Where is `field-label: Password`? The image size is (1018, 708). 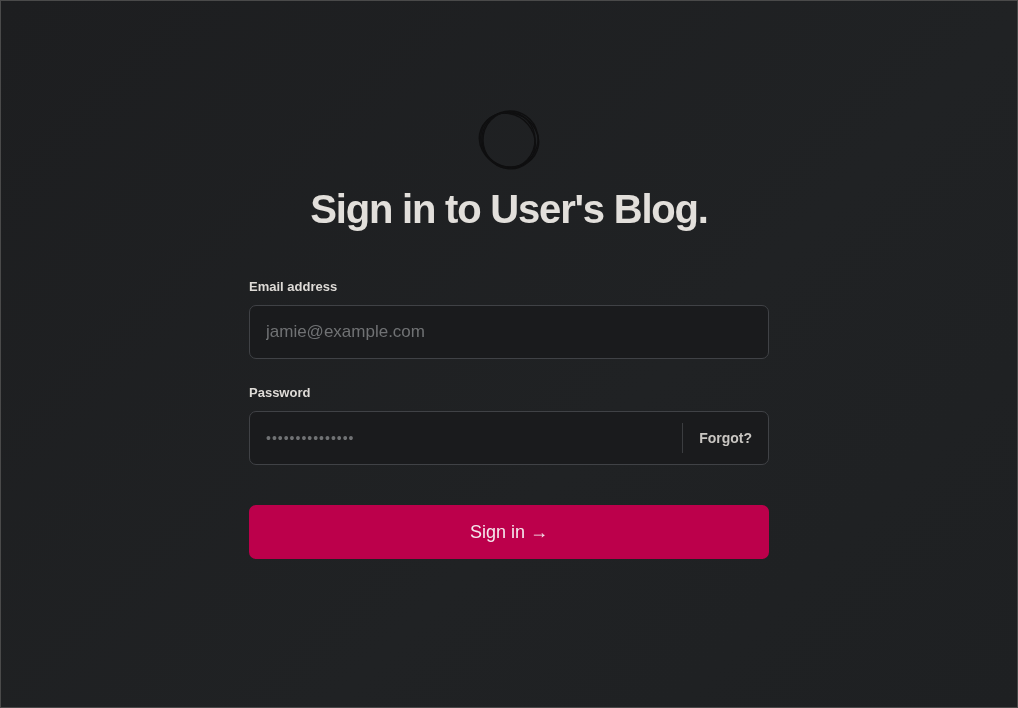 field-label: Password is located at coordinates (280, 392).